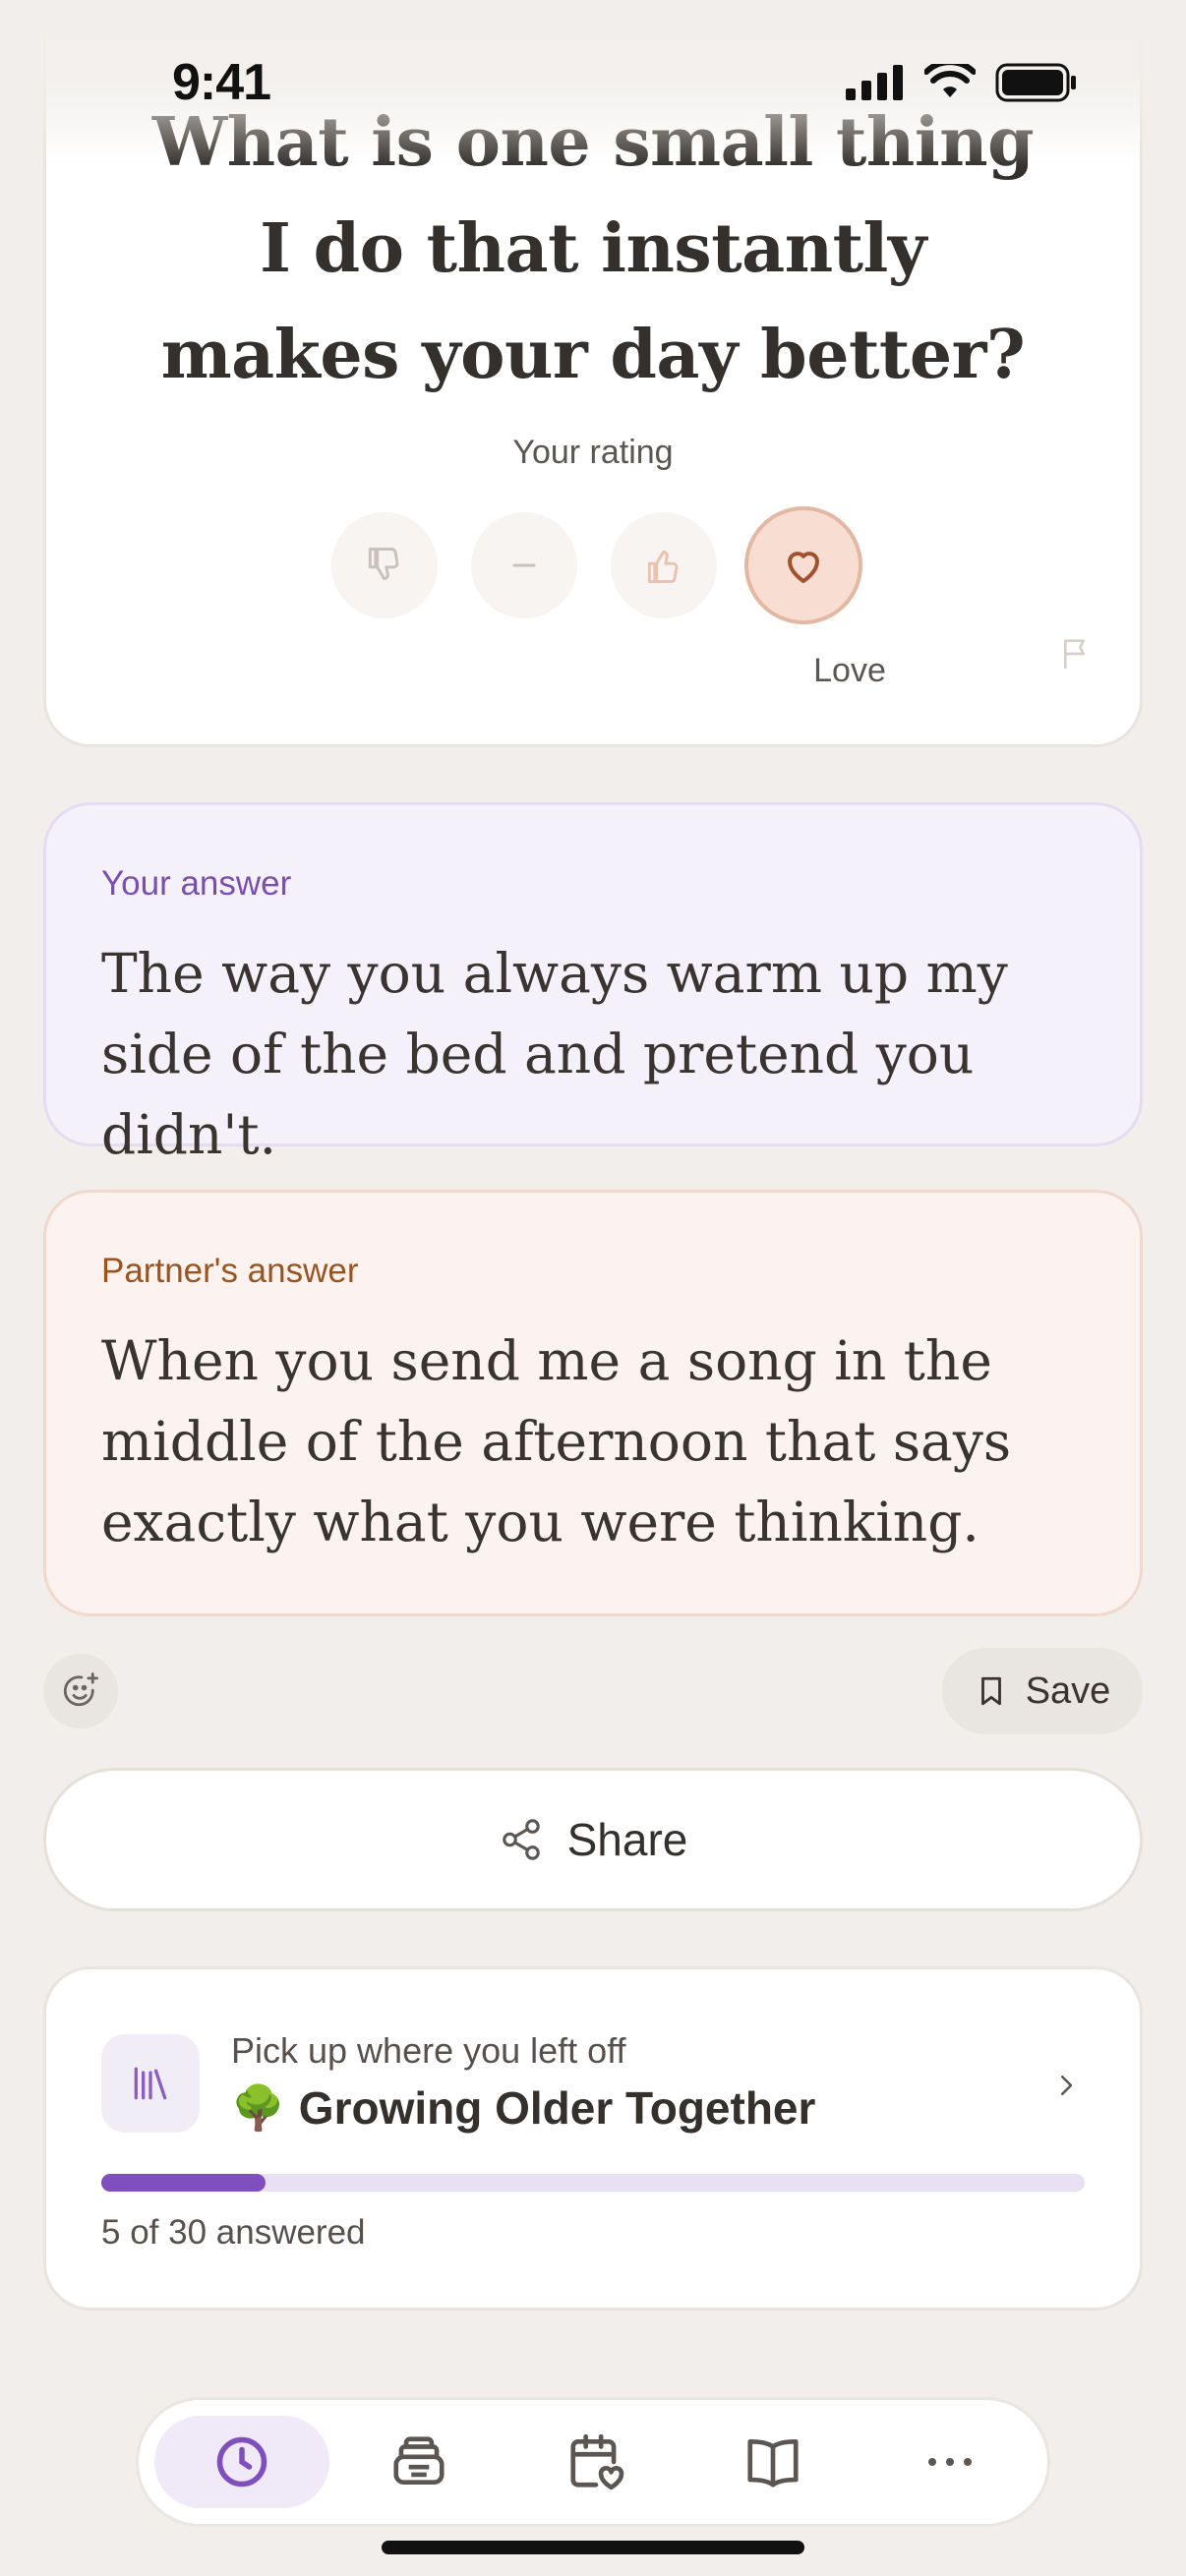 The width and height of the screenshot is (1186, 2576). I want to click on tab-more, so click(950, 2462).